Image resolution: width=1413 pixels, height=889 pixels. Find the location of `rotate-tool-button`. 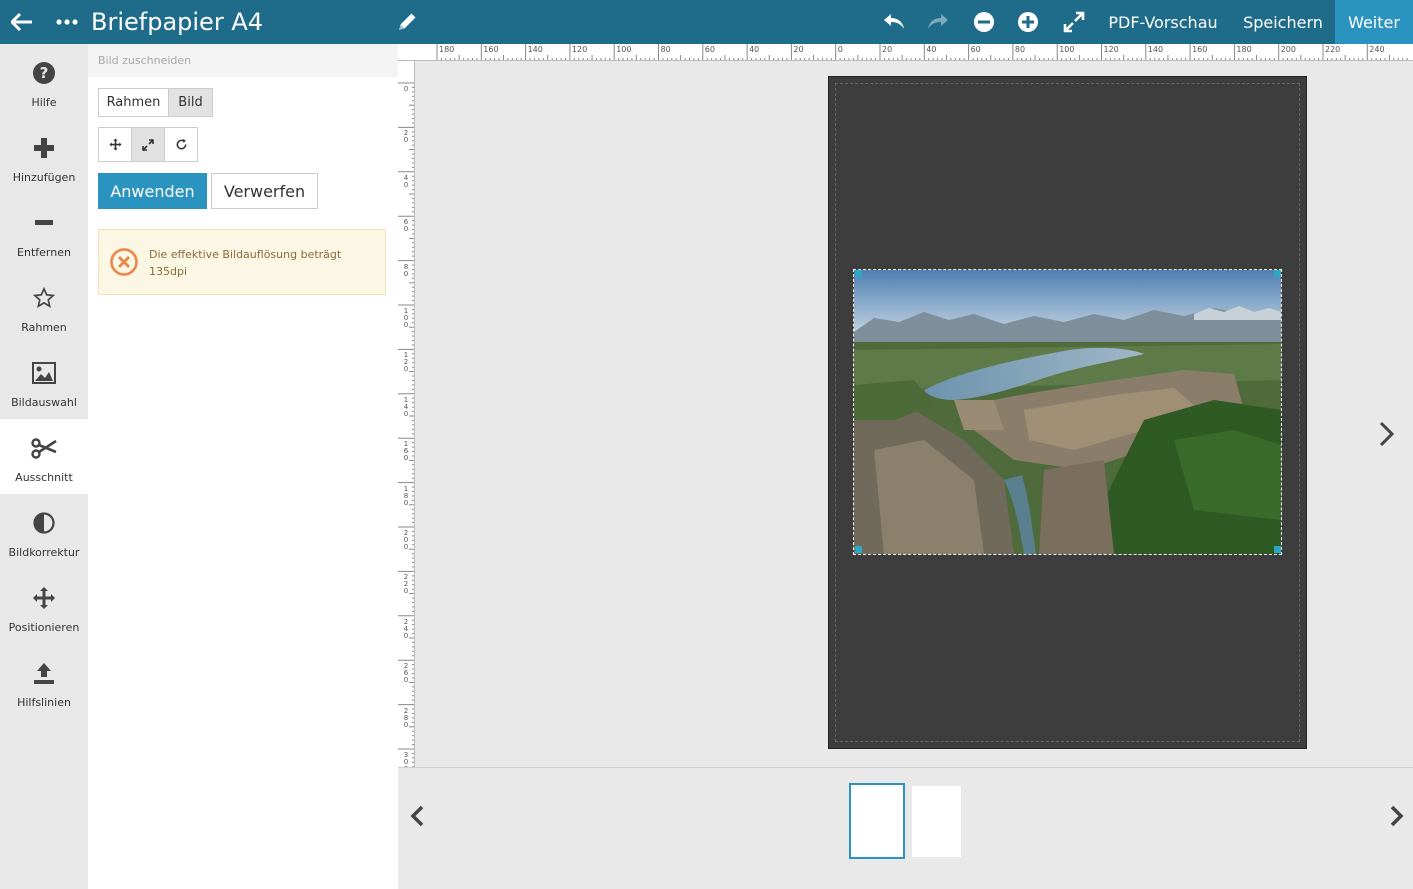

rotate-tool-button is located at coordinates (181, 144).